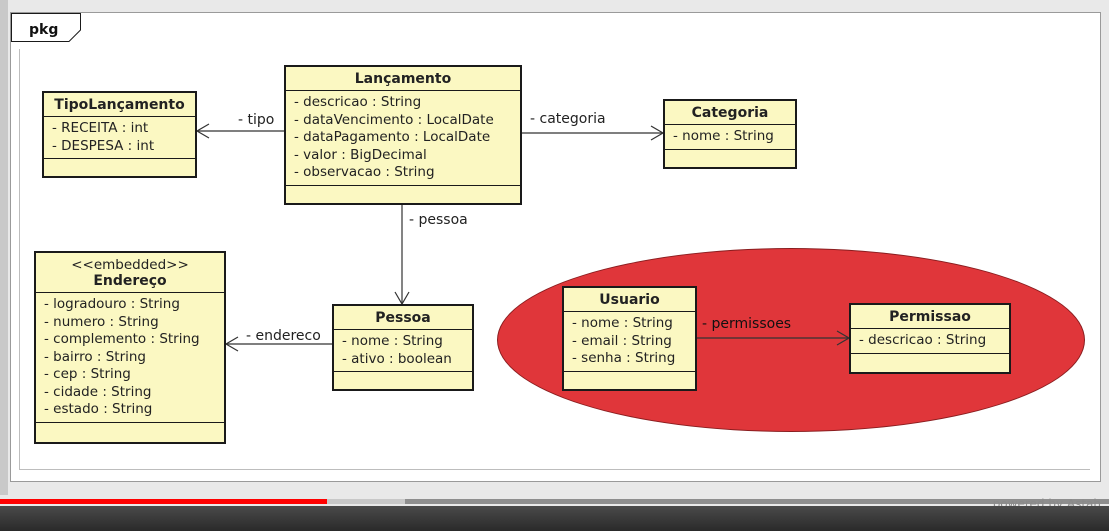 The width and height of the screenshot is (1109, 531). I want to click on class-header: <<embedded>> Endereço, so click(130, 273).